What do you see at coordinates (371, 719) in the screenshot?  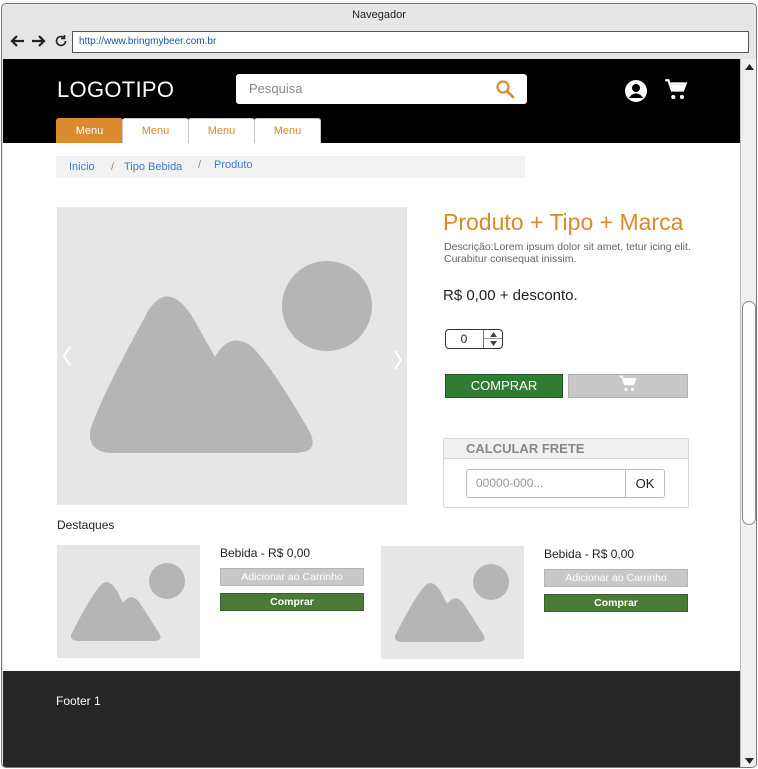 I see `site-footer: Footer 1` at bounding box center [371, 719].